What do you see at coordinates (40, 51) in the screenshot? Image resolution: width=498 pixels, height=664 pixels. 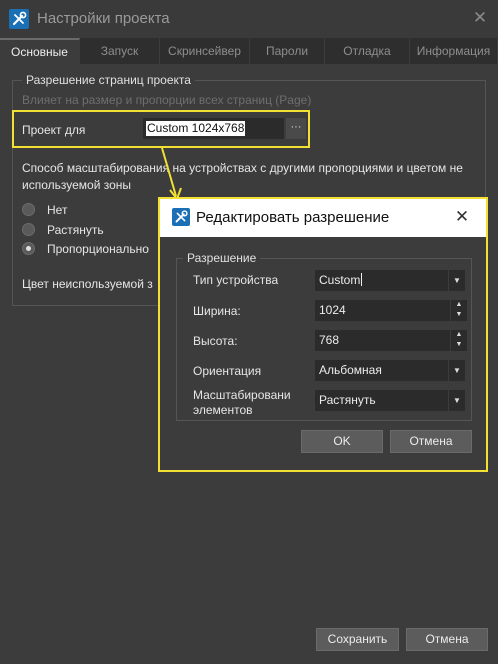 I see `tab-general: Основные` at bounding box center [40, 51].